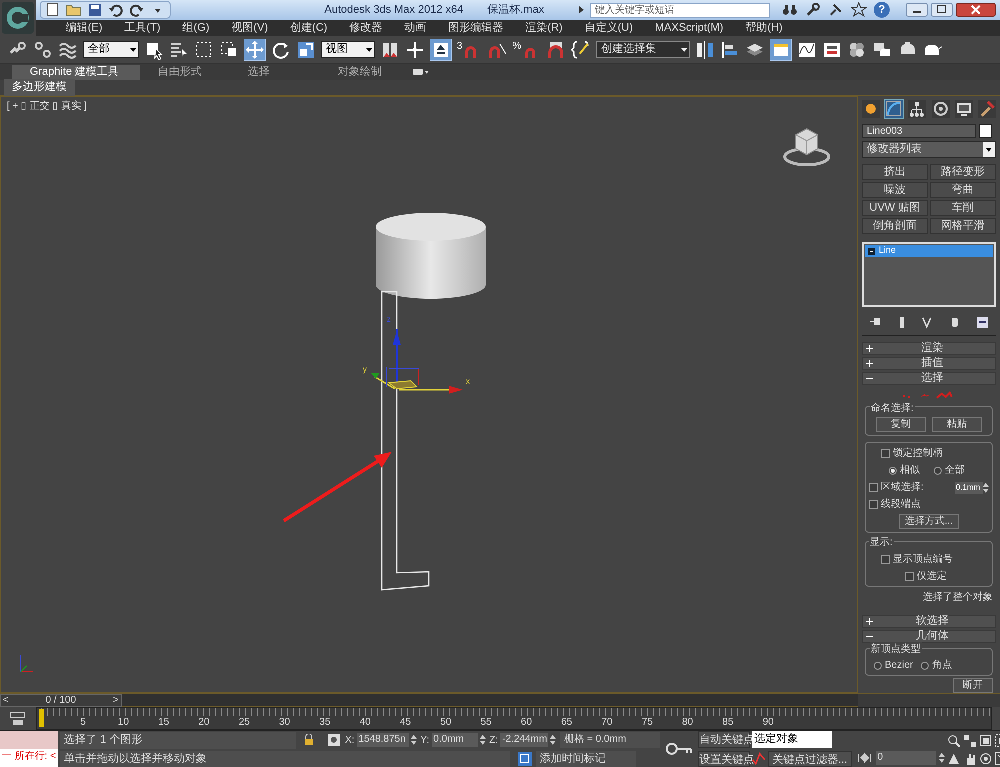 The image size is (1000, 767). What do you see at coordinates (963, 172) in the screenshot?
I see `modifier-button: 路径变形` at bounding box center [963, 172].